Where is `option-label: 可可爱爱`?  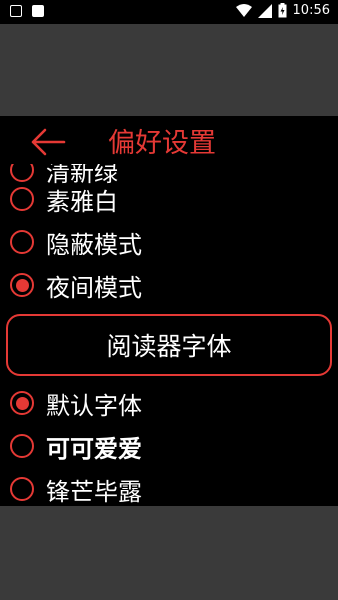
option-label: 可可爱爱 is located at coordinates (94, 448).